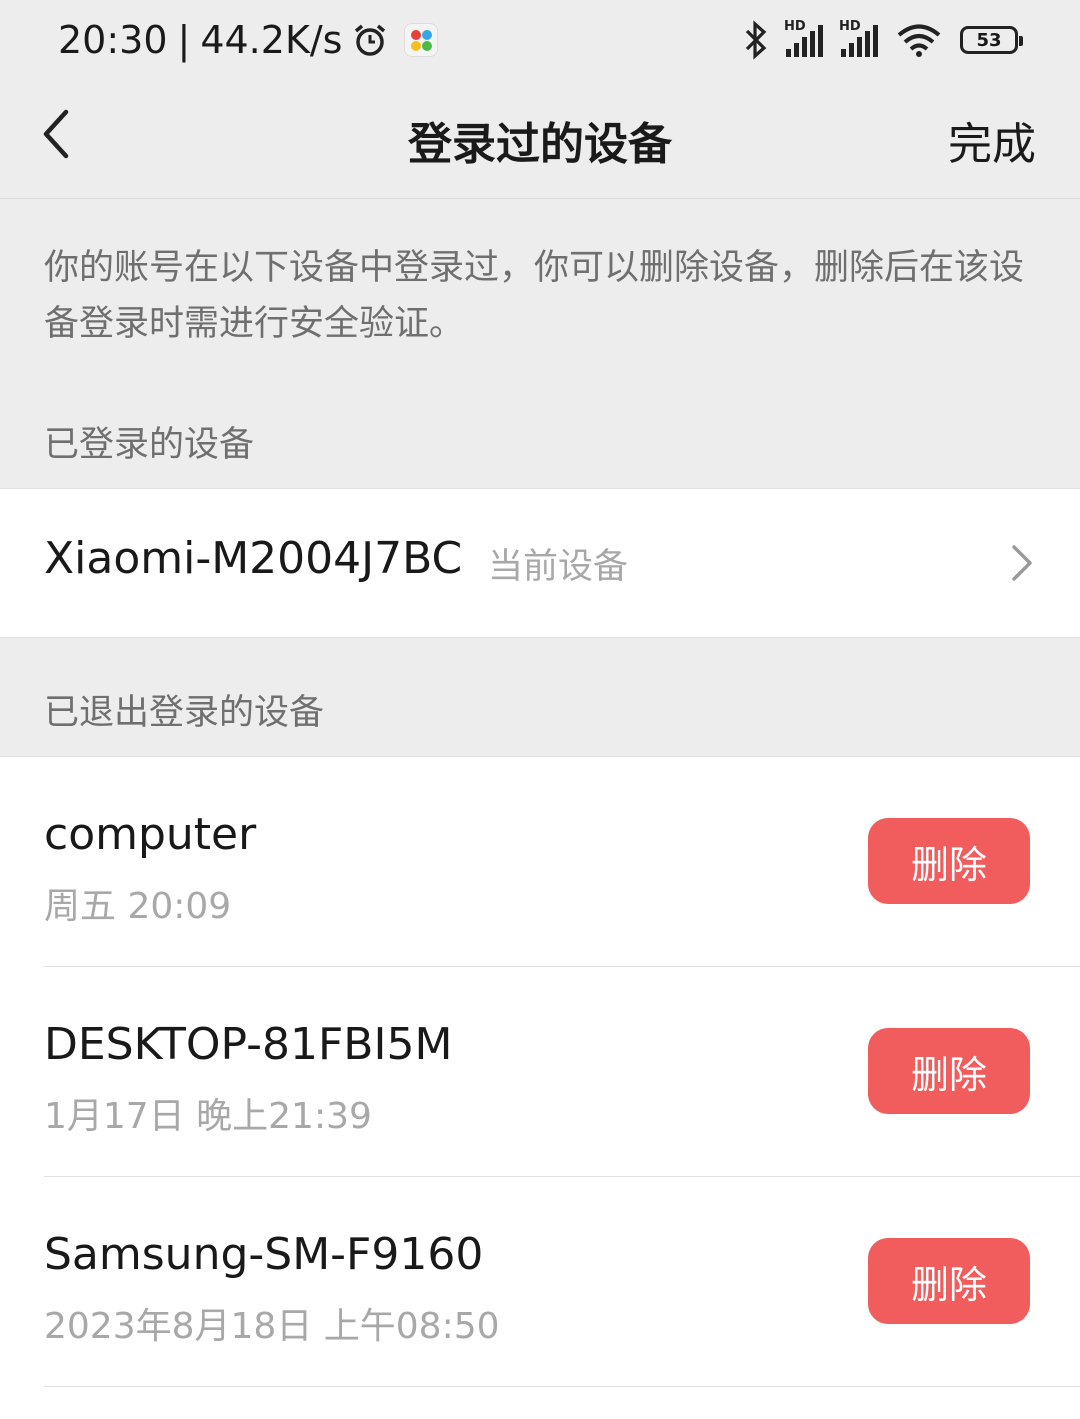 The height and width of the screenshot is (1419, 1080). I want to click on chevron-right-icon, so click(1022, 563).